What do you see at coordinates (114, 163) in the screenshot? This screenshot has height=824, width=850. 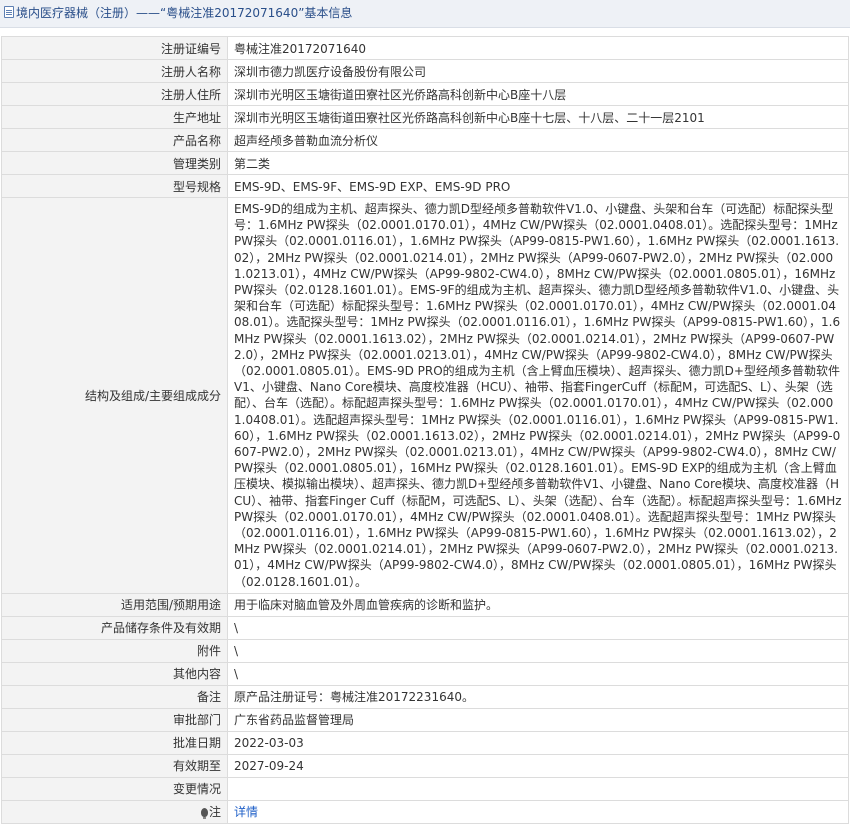 I see `row-label: 管理类别` at bounding box center [114, 163].